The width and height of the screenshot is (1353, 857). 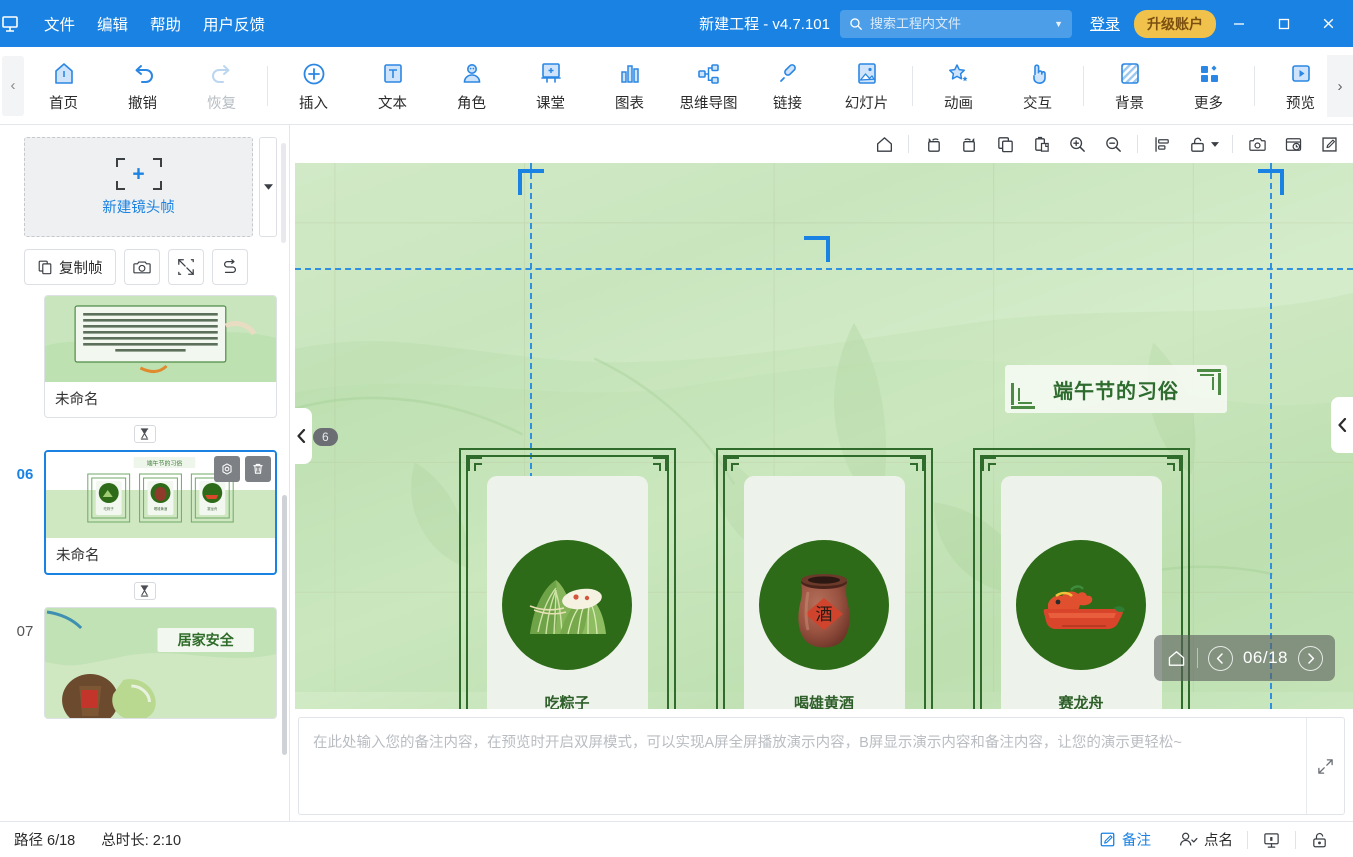 What do you see at coordinates (708, 86) in the screenshot?
I see `ribbon-button-mindmap: 思维导图` at bounding box center [708, 86].